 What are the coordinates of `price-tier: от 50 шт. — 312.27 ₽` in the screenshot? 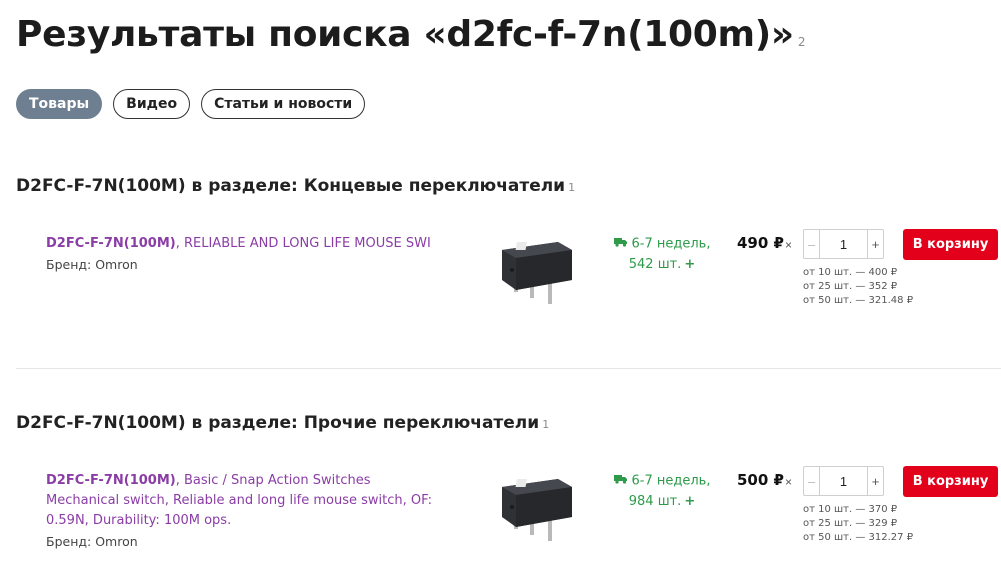 It's located at (858, 537).